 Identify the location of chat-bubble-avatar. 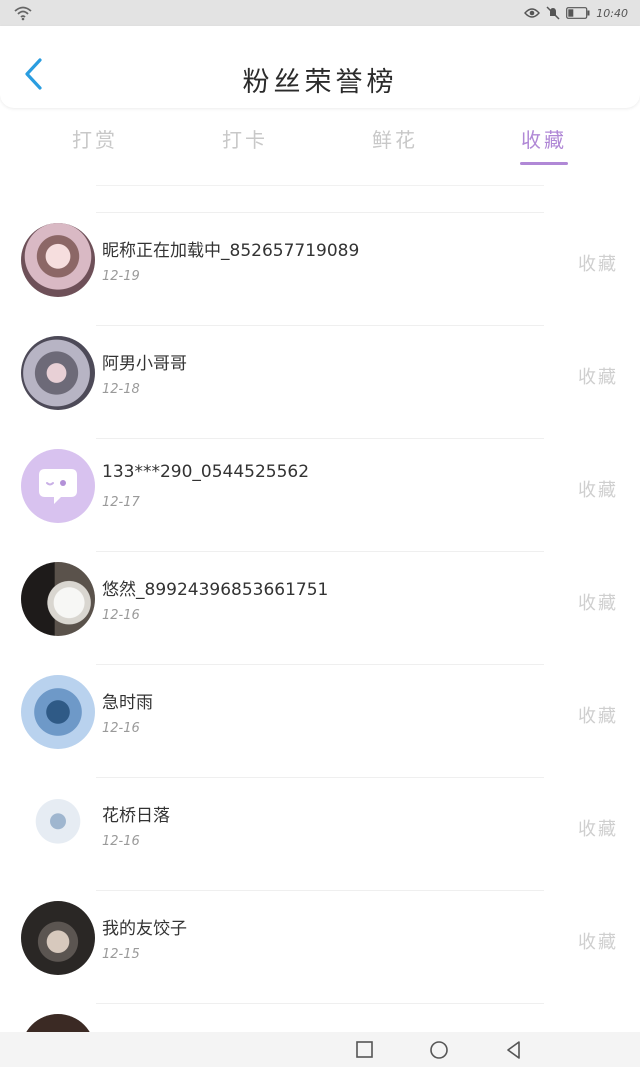
(58, 486).